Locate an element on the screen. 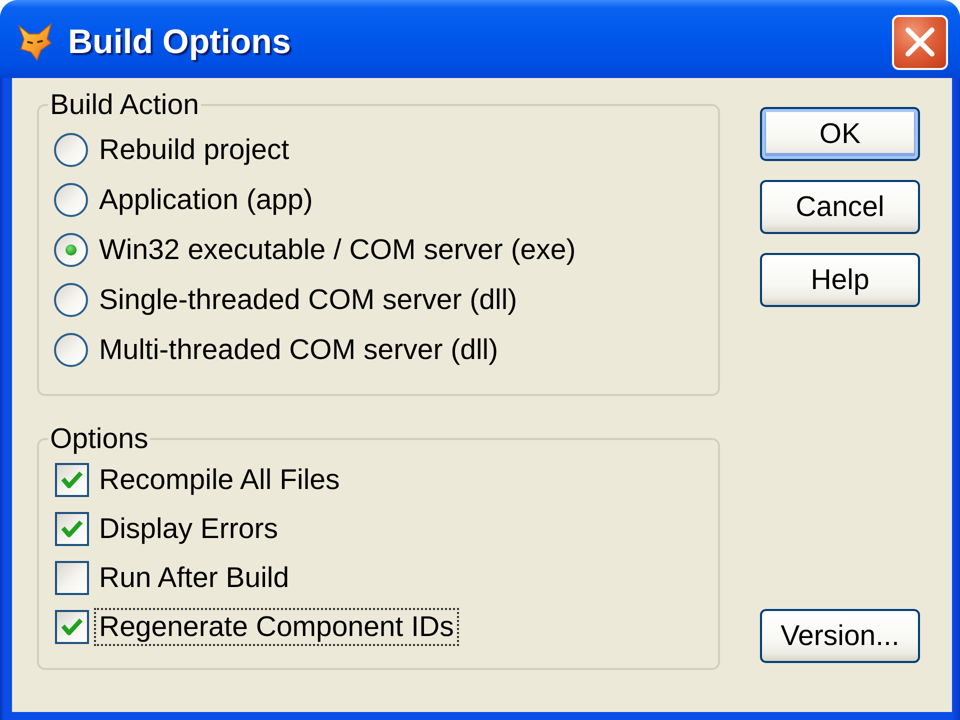  dialog-button: Help is located at coordinates (840, 280).